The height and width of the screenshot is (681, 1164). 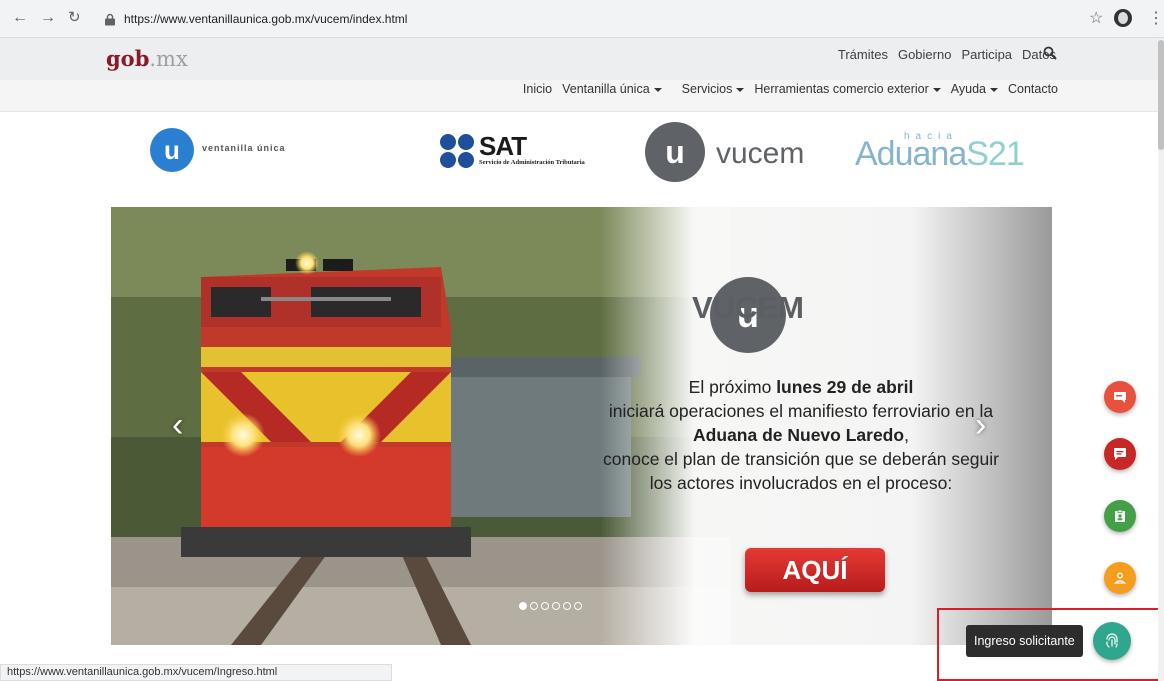 I want to click on carousel-next-icon: ›, so click(x=985, y=425).